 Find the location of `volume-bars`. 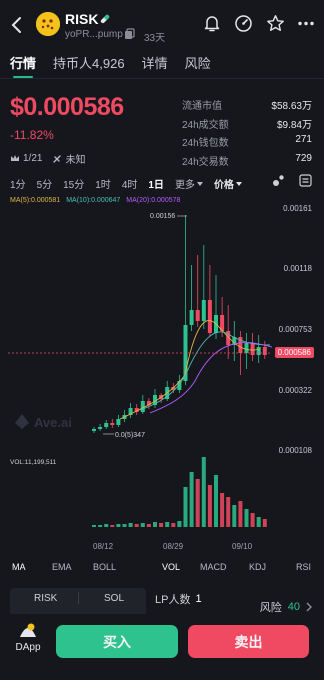

volume-bars is located at coordinates (179, 492).